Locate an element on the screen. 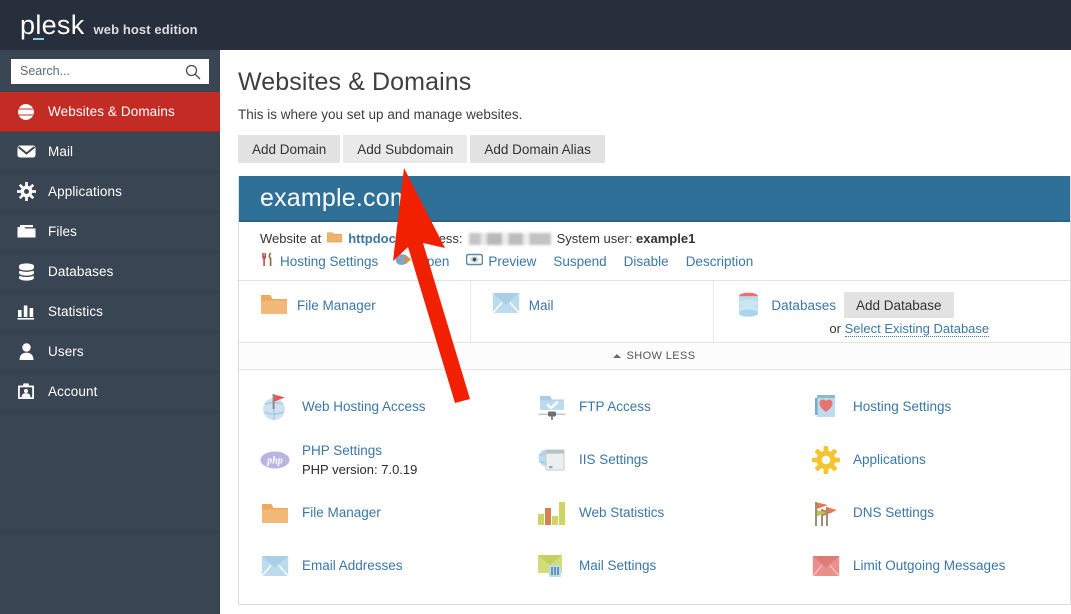 The width and height of the screenshot is (1071, 614). php-settings-link: php PHP Settings PHP version: 7.0.19 is located at coordinates (388, 459).